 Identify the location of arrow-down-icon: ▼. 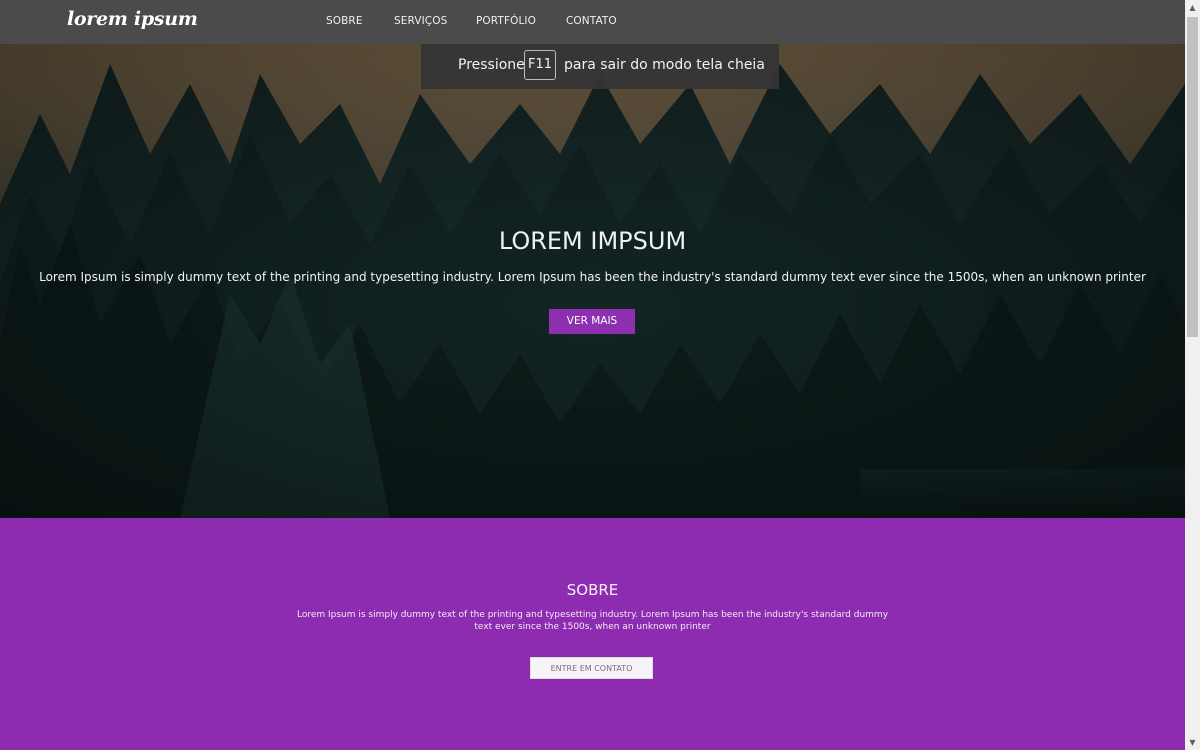
(1192, 742).